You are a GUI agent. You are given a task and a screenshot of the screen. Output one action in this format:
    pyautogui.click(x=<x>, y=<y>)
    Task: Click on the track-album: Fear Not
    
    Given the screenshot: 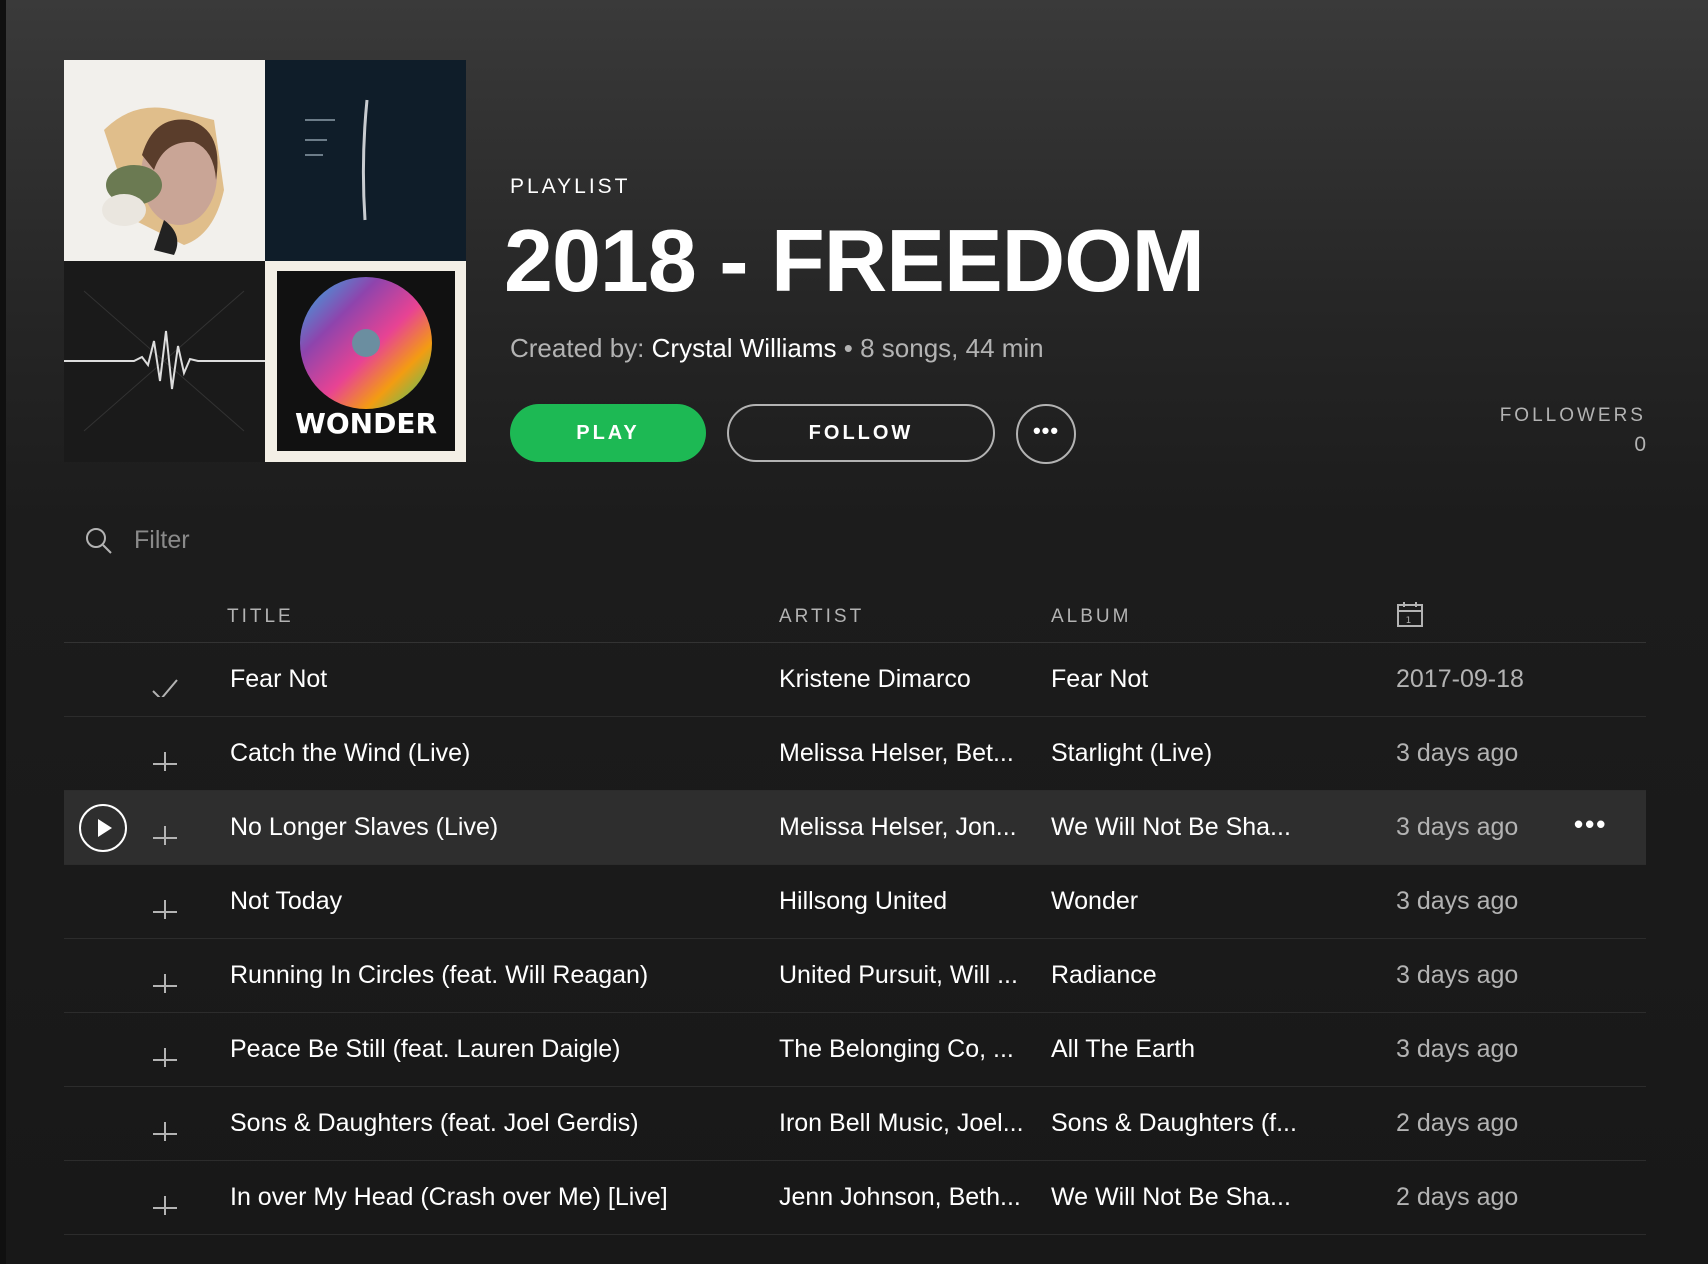 What is the action you would take?
    pyautogui.click(x=1176, y=679)
    